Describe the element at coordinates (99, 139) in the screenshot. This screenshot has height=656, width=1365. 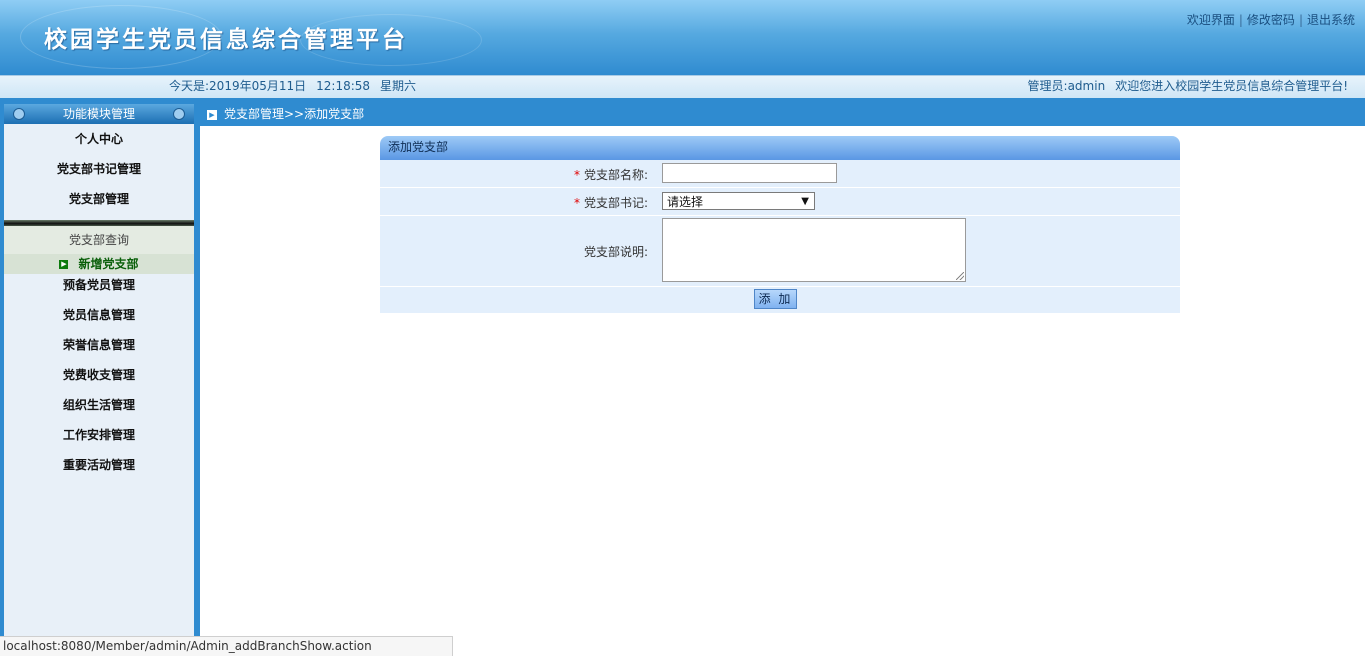
I see `sidebar-item-personal-center: 个人中心` at that location.